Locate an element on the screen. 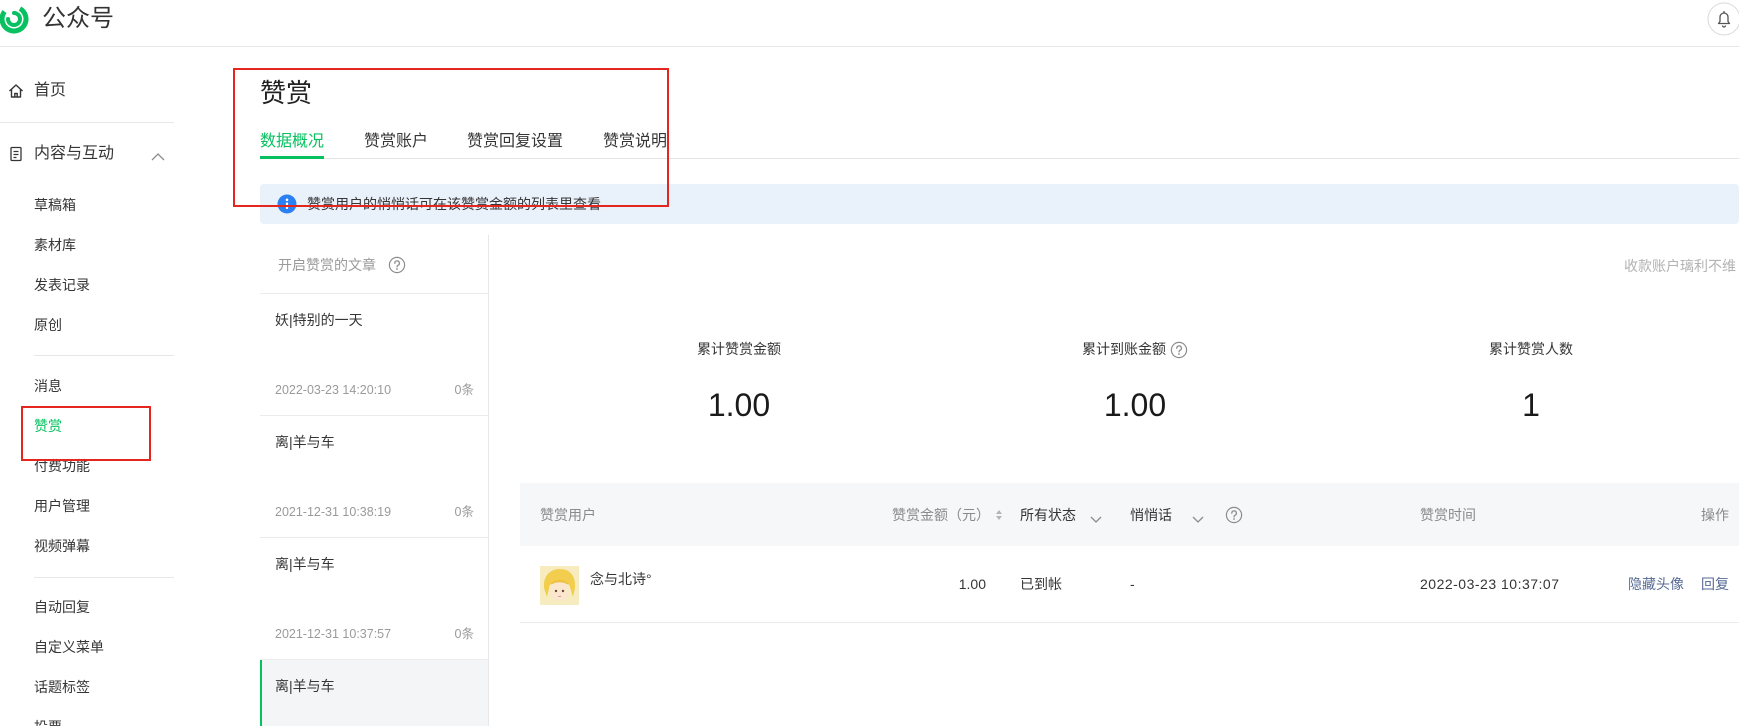 This screenshot has height=726, width=1739. info-notice: 赞赏用户的悄悄话可在该赞赏金额的列表里查看 is located at coordinates (999, 204).